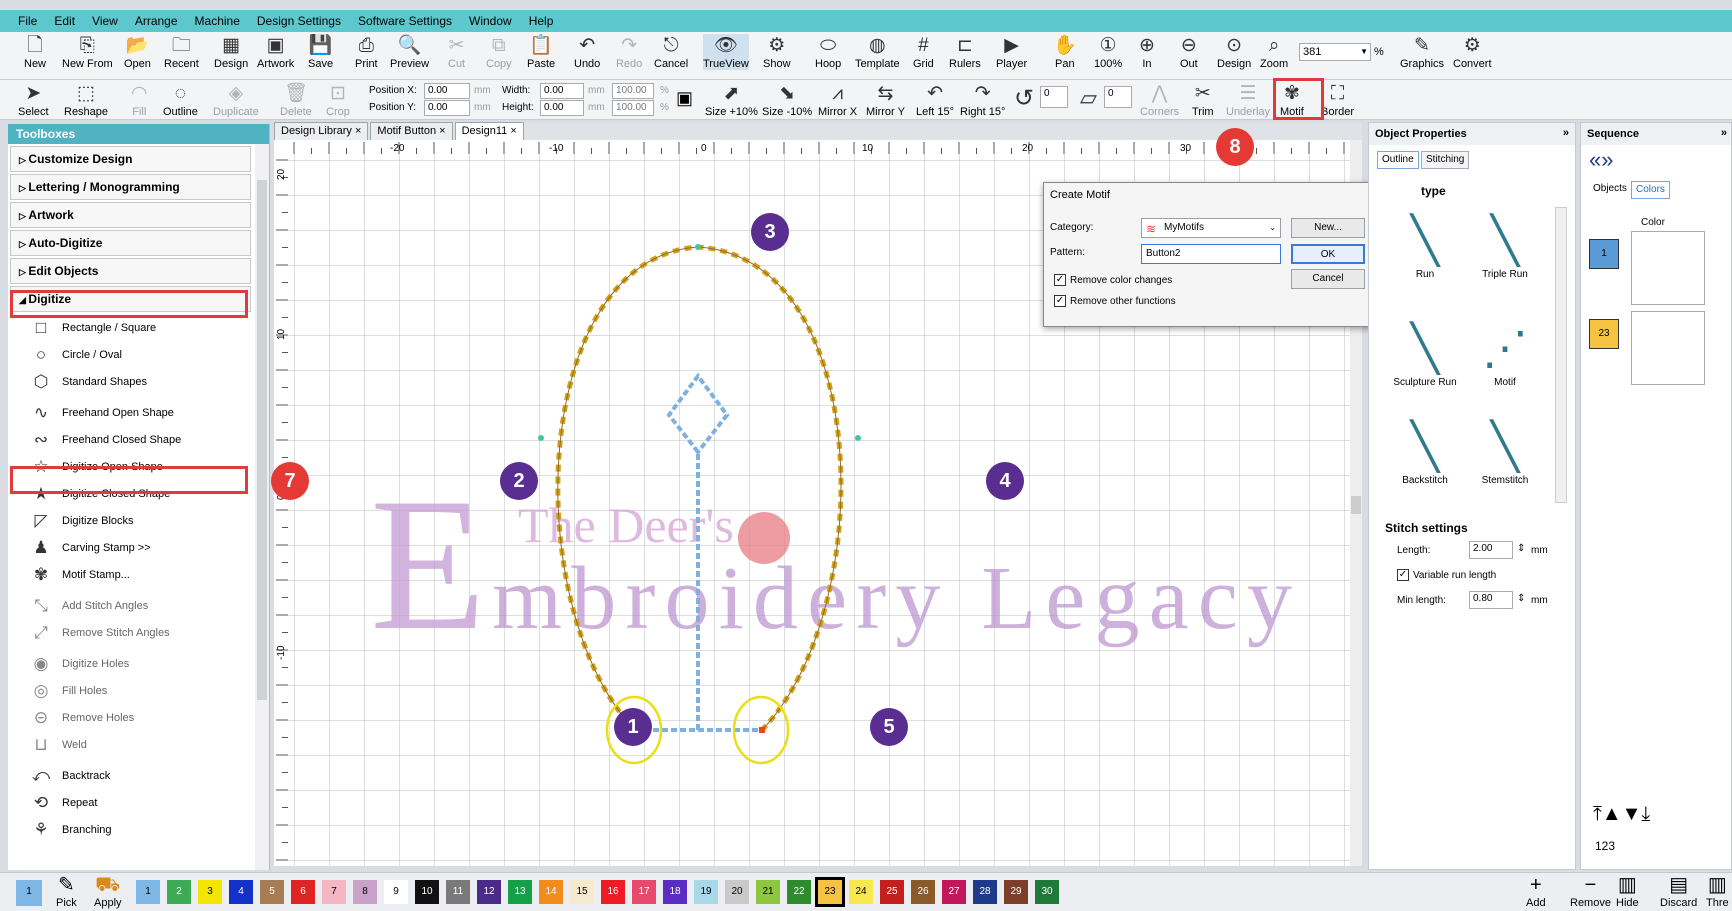 This screenshot has height=911, width=1732. I want to click on trim-button: ✂ Trim, so click(1203, 100).